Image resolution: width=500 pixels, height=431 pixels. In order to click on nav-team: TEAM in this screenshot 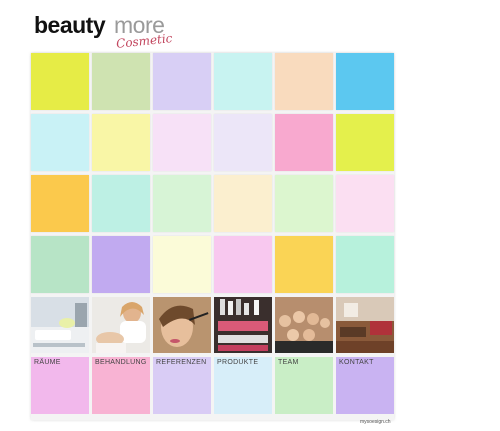, I will do `click(304, 385)`.